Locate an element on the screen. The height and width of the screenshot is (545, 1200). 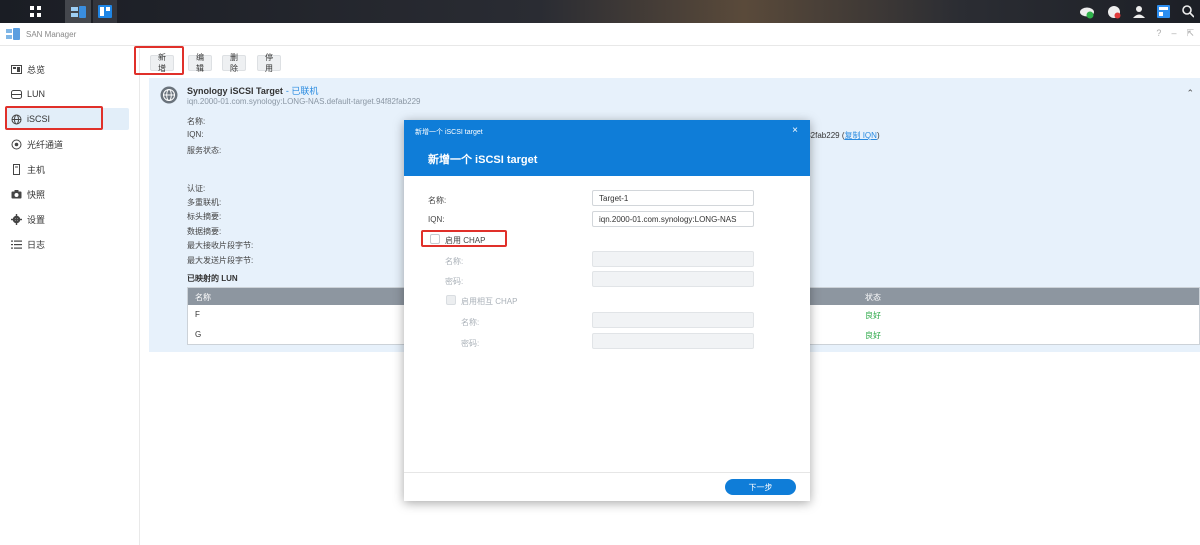
taskbar-app-button is located at coordinates (105, 11).